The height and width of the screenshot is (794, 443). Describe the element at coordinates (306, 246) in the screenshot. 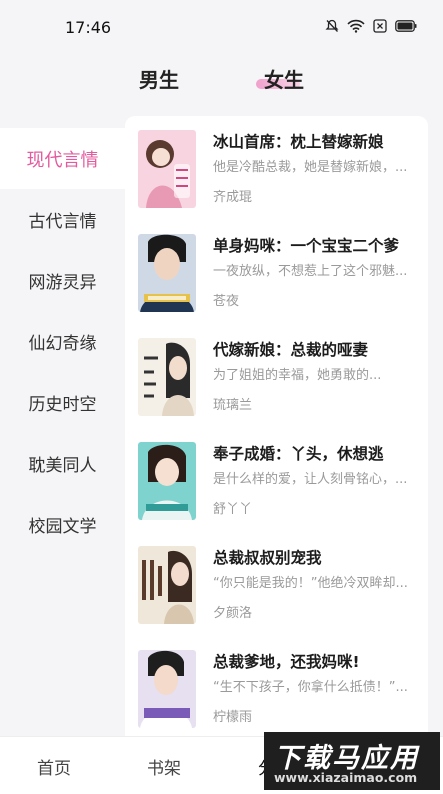

I see `book-title: 单身妈咪：一个宝宝二个爹` at that location.